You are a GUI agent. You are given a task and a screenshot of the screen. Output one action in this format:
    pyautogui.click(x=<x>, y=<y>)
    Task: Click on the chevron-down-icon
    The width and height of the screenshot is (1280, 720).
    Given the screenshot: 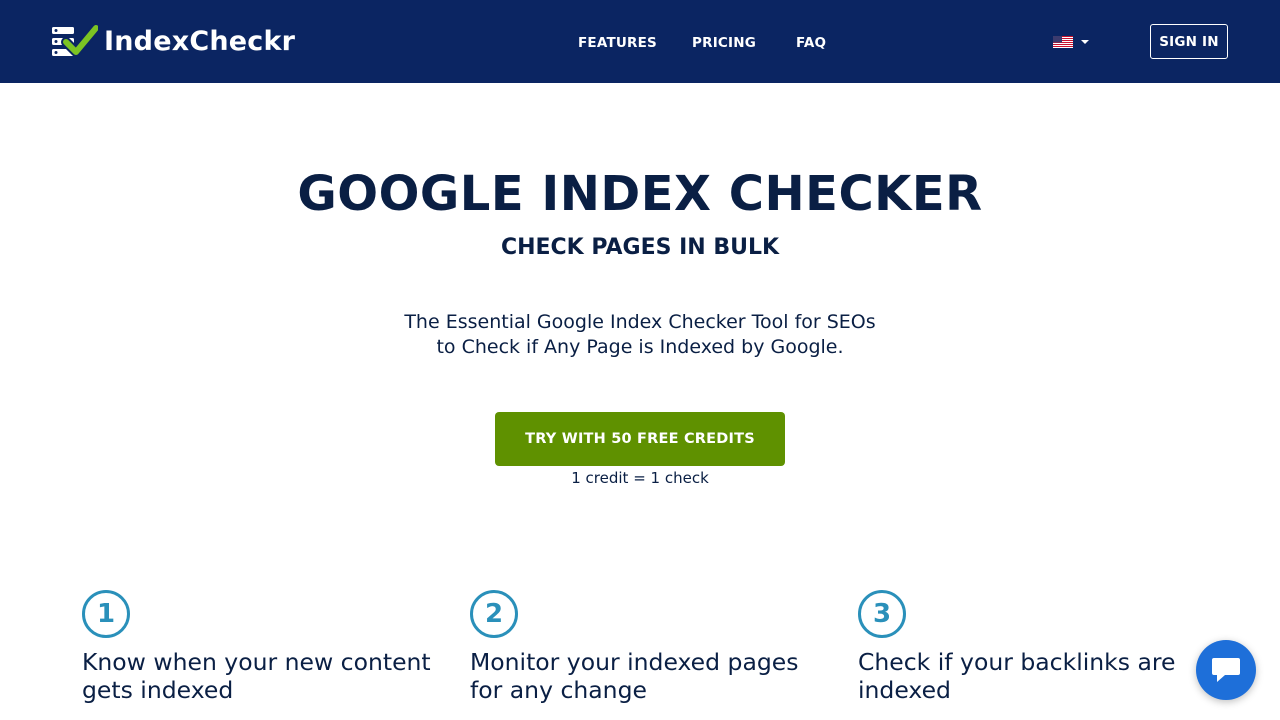 What is the action you would take?
    pyautogui.click(x=1085, y=42)
    